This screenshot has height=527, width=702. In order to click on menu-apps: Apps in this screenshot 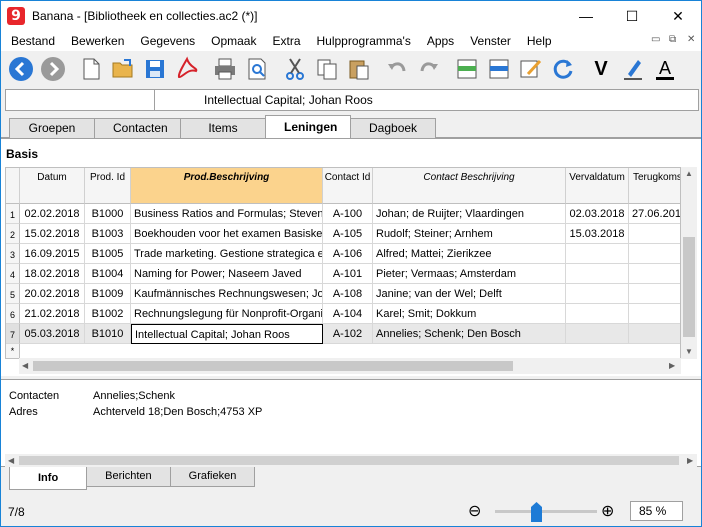, I will do `click(440, 41)`.